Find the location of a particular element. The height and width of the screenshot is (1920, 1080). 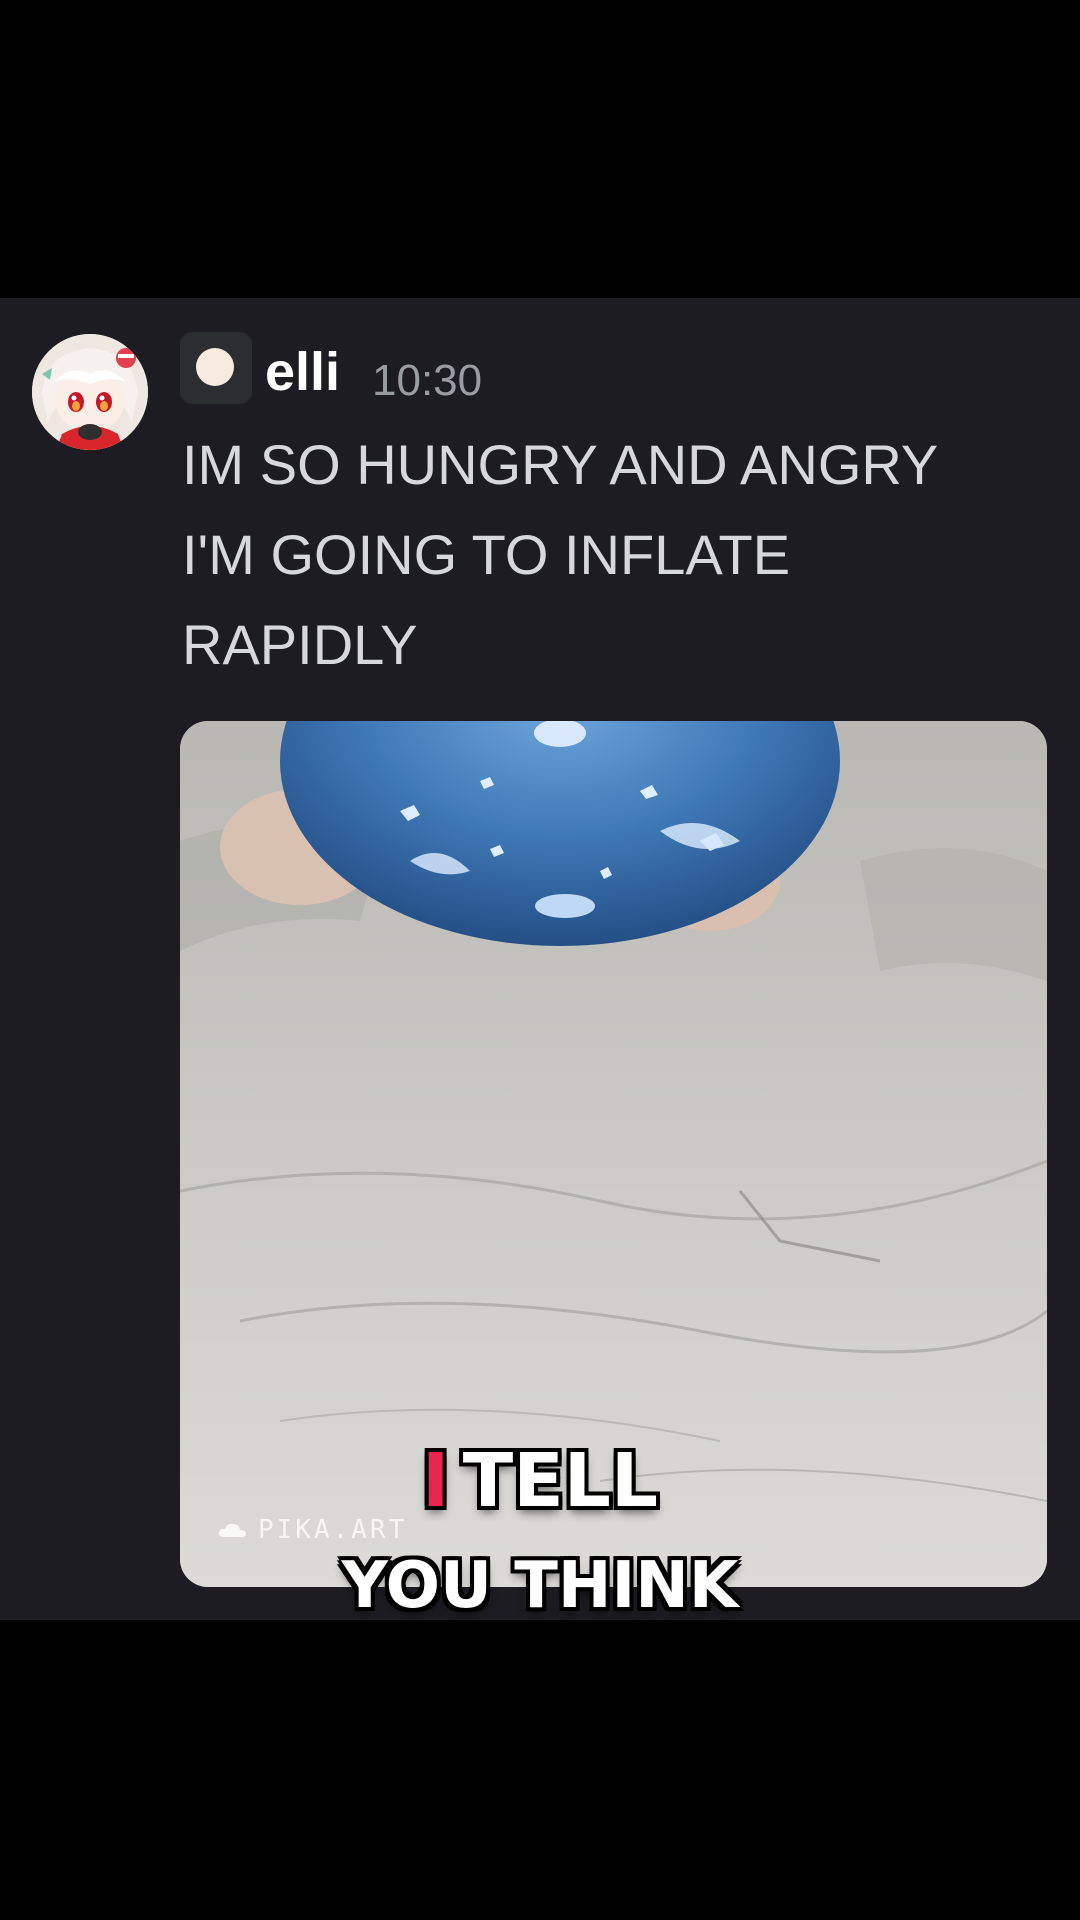

anime-avatar-image is located at coordinates (90, 392).